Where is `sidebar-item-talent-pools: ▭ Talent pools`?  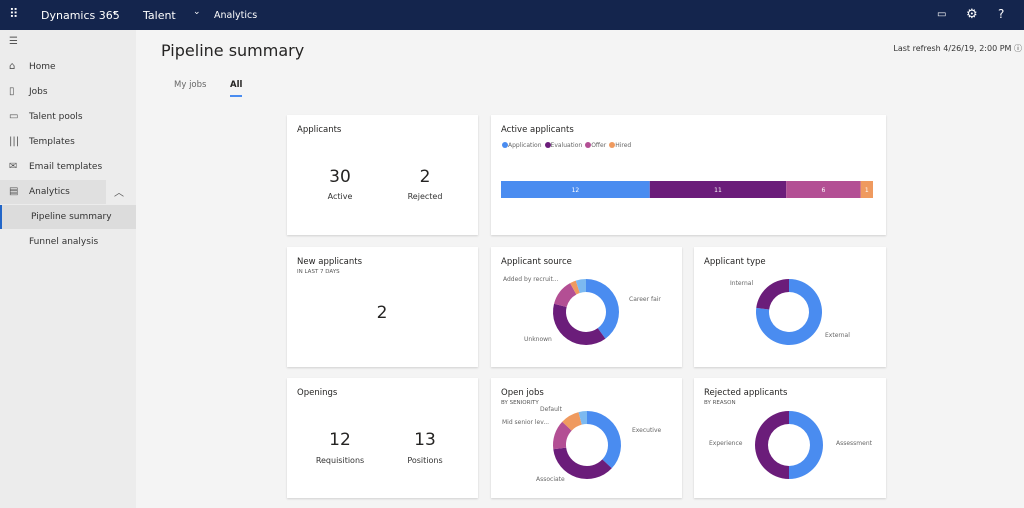
sidebar-item-talent-pools: ▭ Talent pools is located at coordinates (68, 117).